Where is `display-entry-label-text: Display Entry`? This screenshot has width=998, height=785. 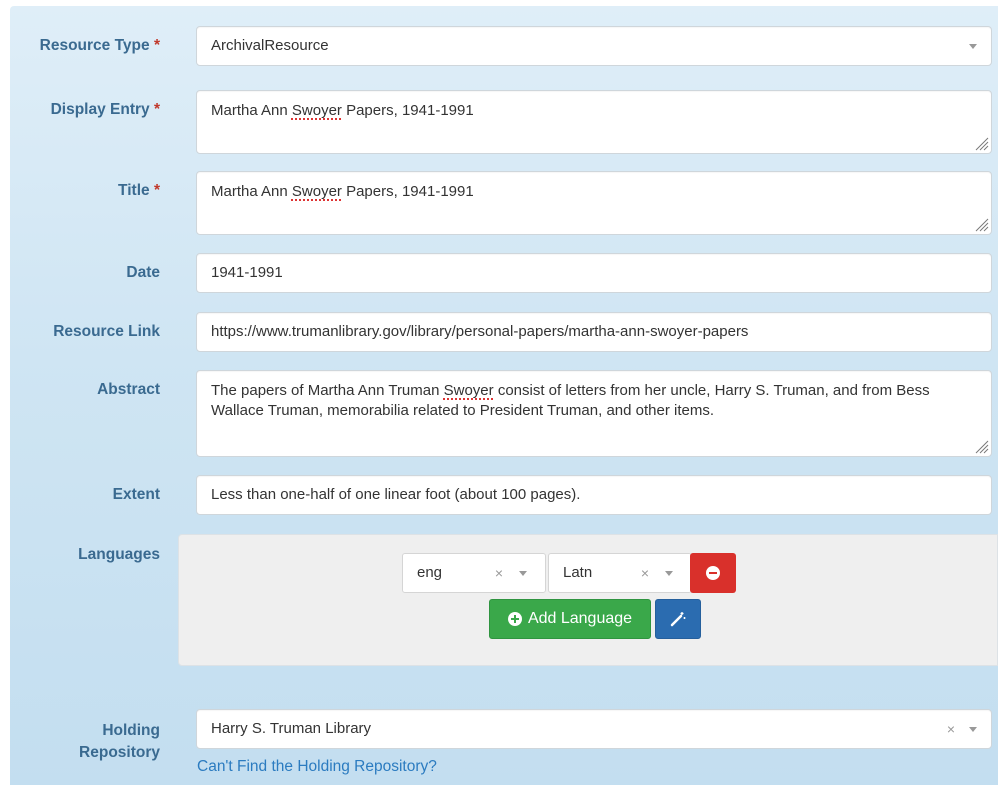
display-entry-label-text: Display Entry is located at coordinates (100, 109).